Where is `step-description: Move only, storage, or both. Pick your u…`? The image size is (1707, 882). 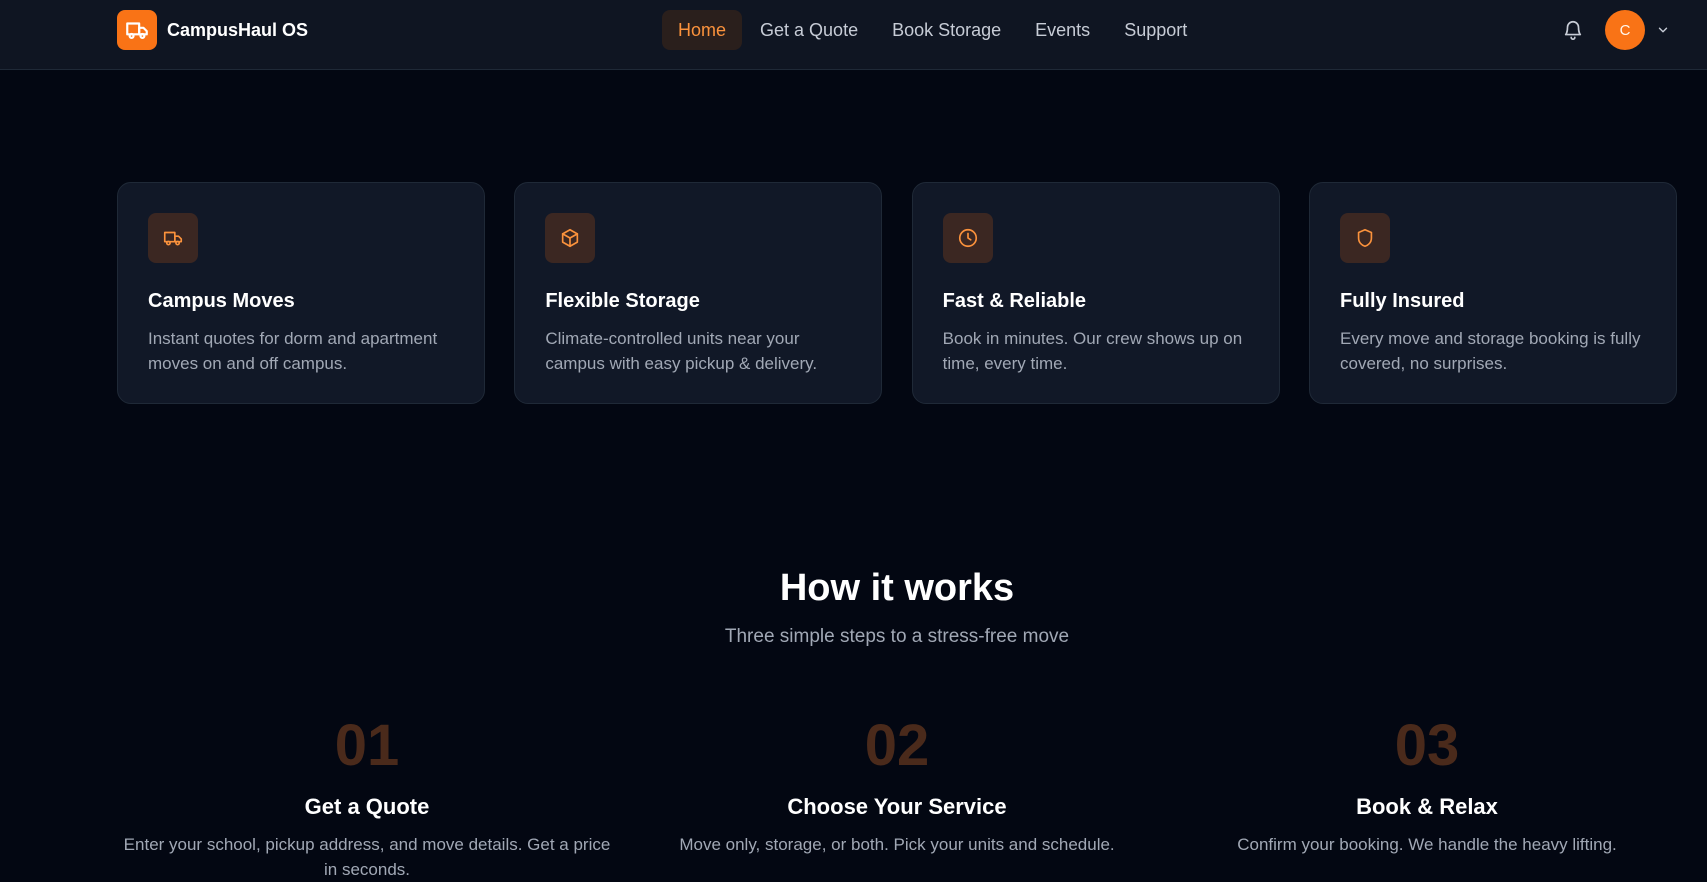 step-description: Move only, storage, or both. Pick your u… is located at coordinates (897, 844).